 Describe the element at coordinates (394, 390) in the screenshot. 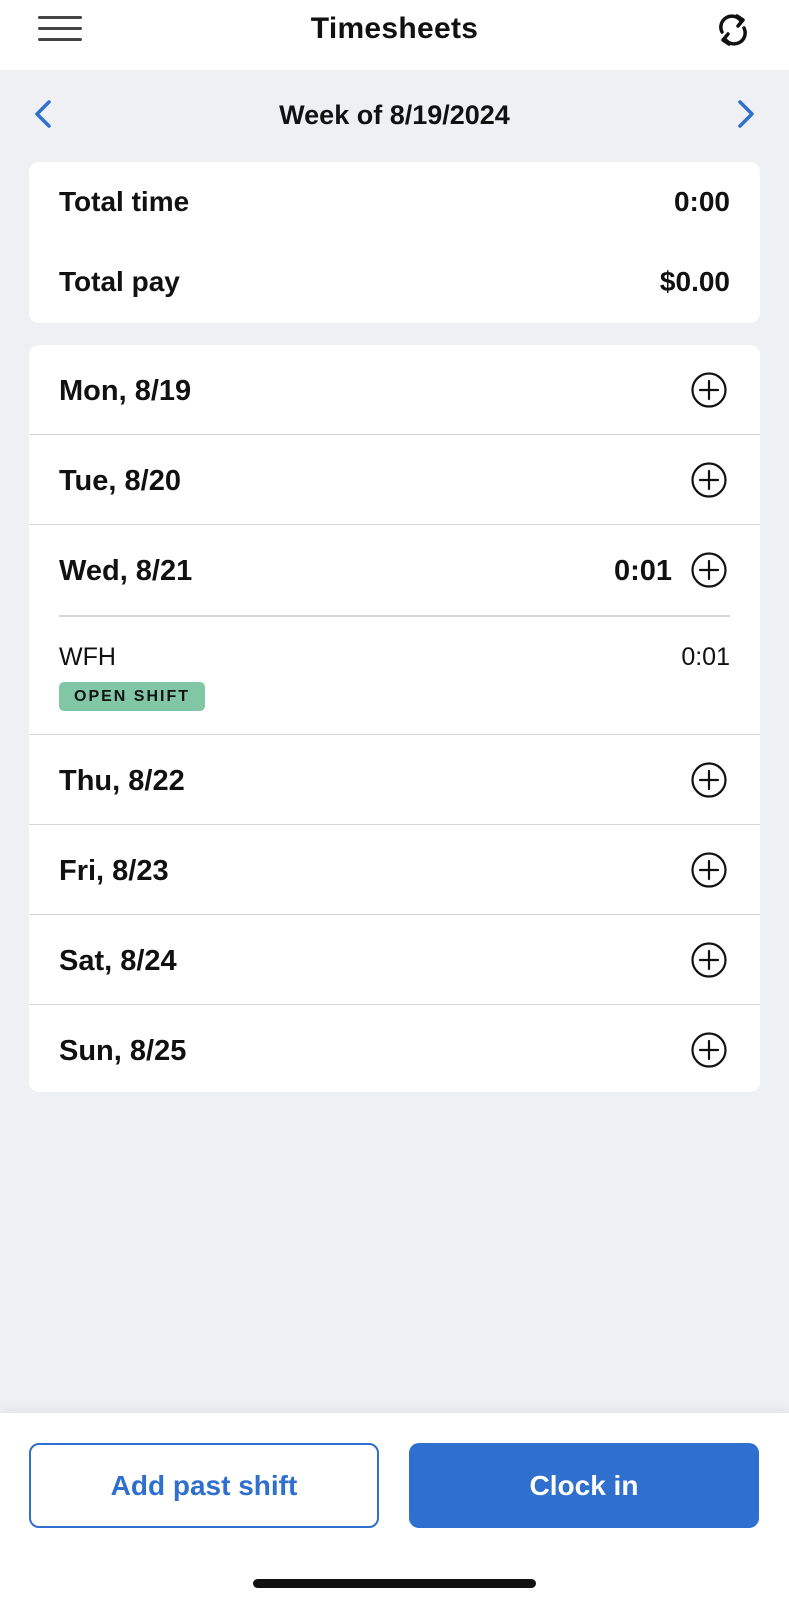

I see `day-row-mon: Mon, 8/19` at that location.